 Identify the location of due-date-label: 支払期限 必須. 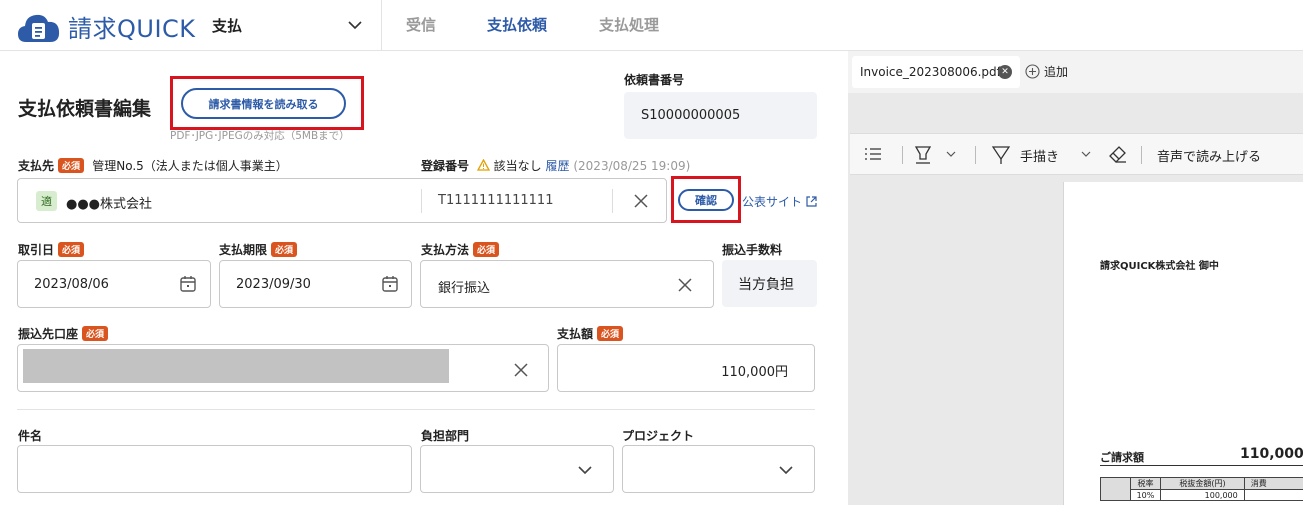
(258, 249).